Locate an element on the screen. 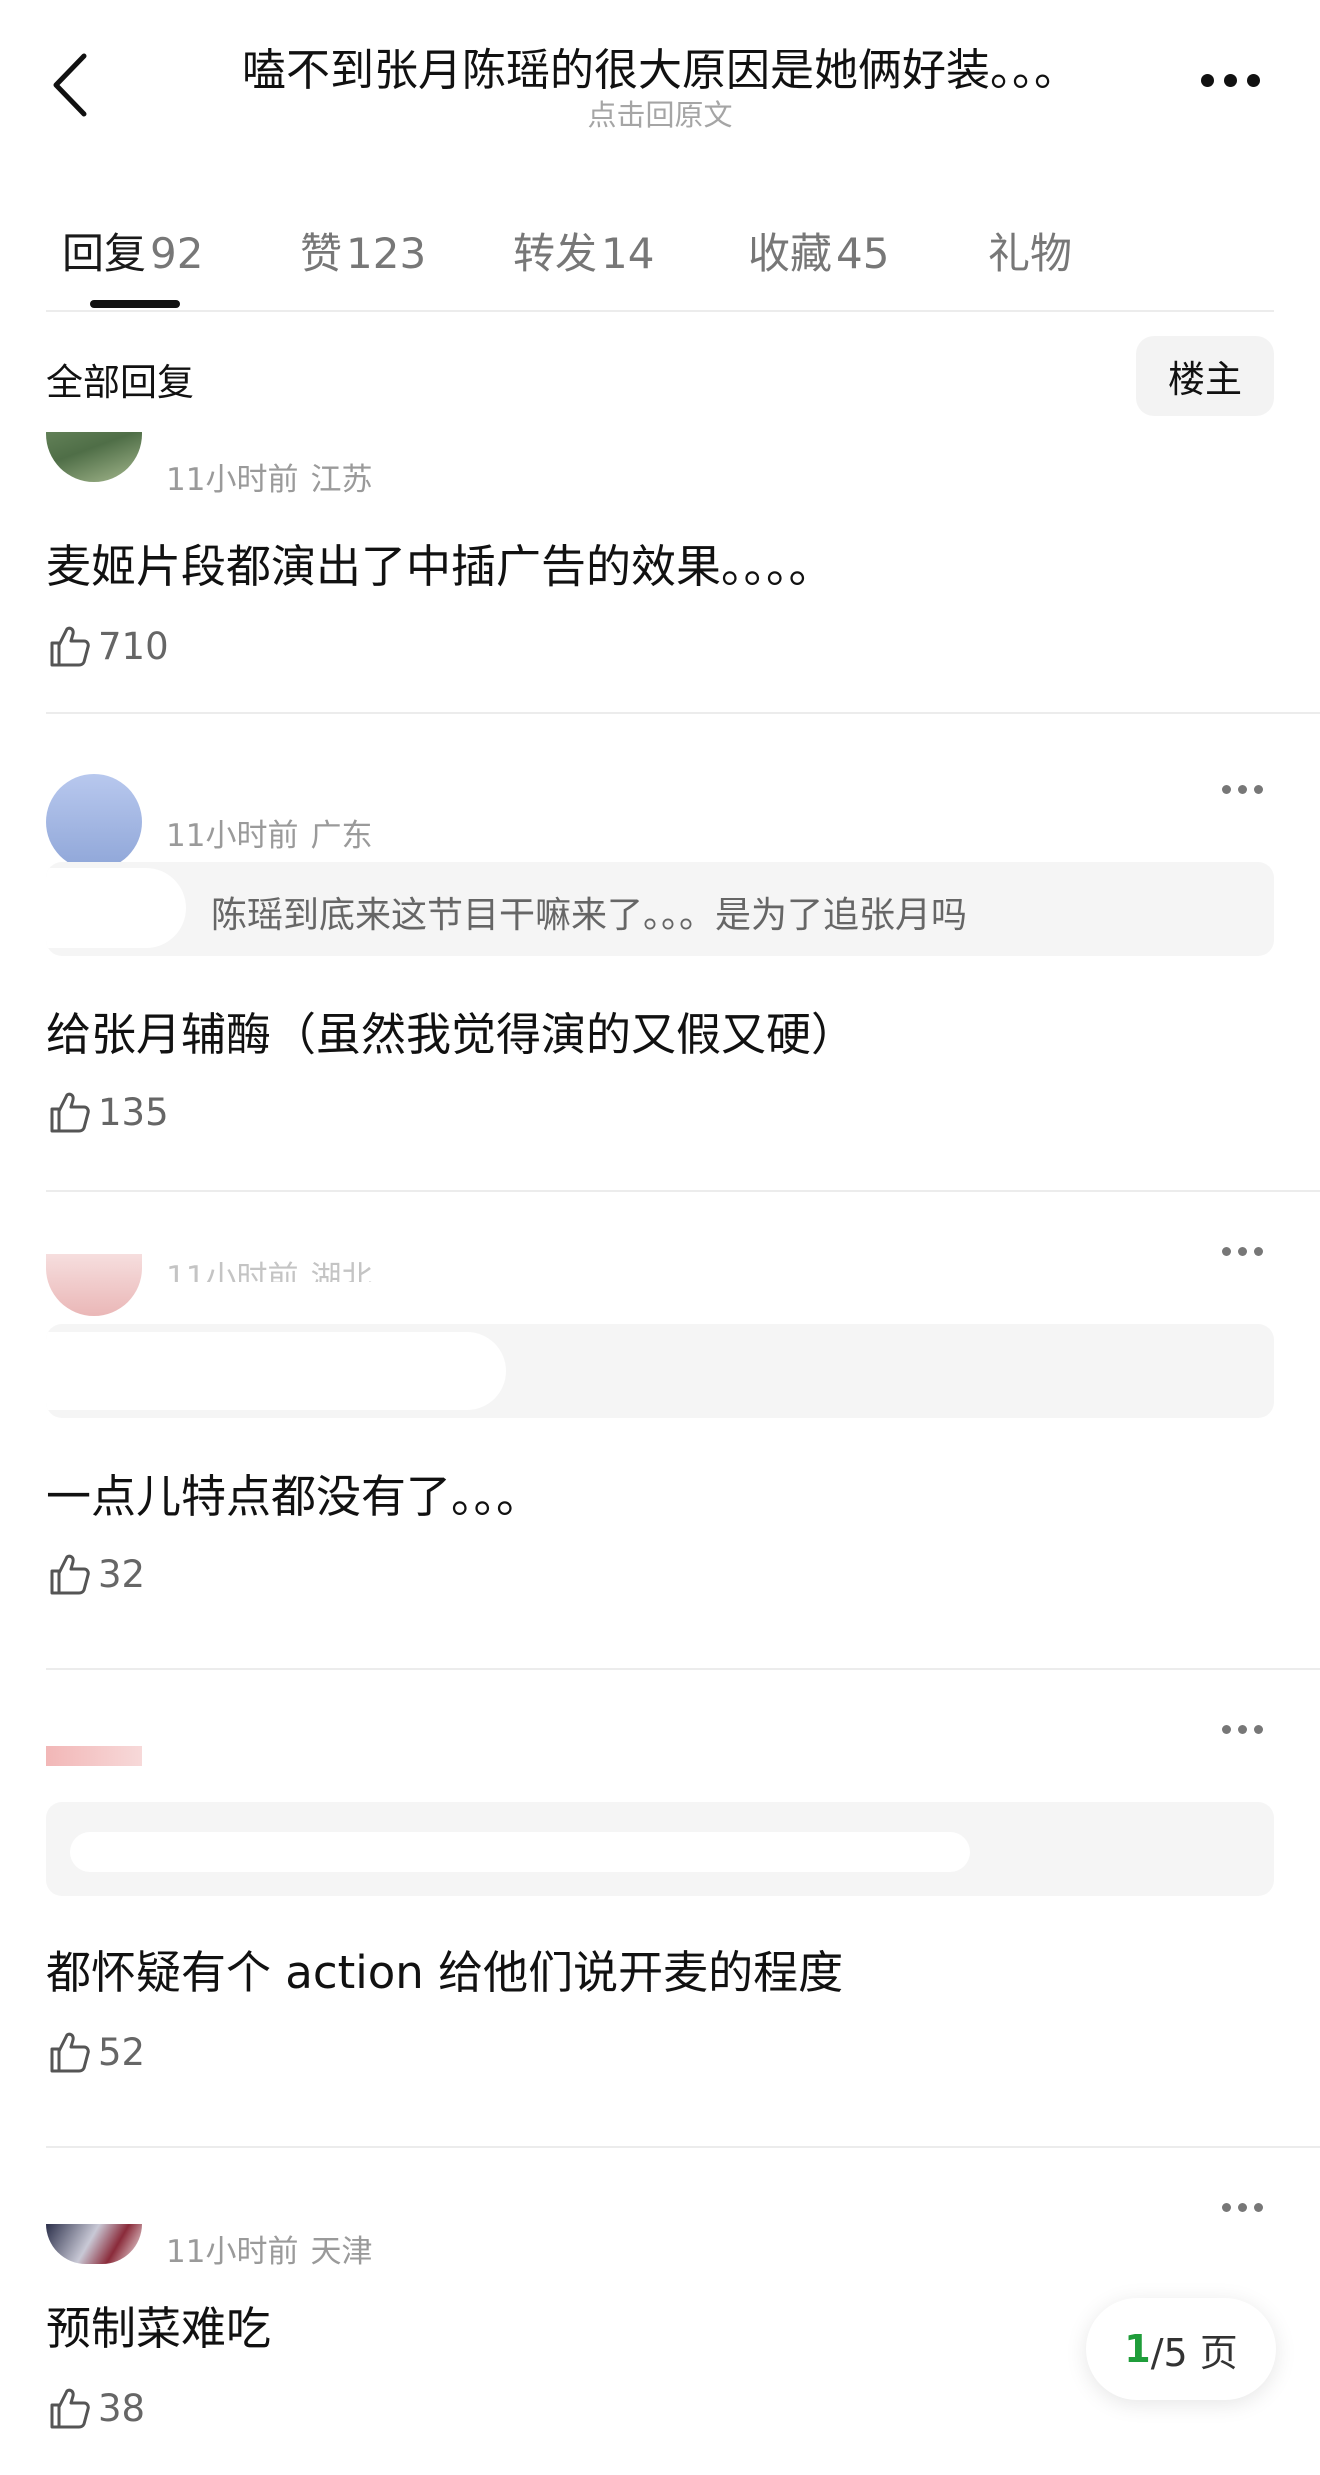 This screenshot has width=1320, height=2475. comment-text: 一点儿特点都没有了。。。 is located at coordinates (294, 1496).